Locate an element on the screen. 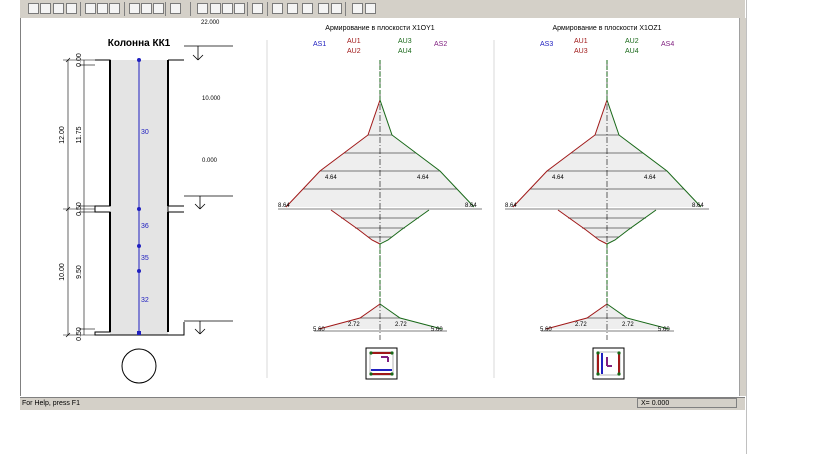 This screenshot has height=454, width=840. copy-icon is located at coordinates (102, 8).